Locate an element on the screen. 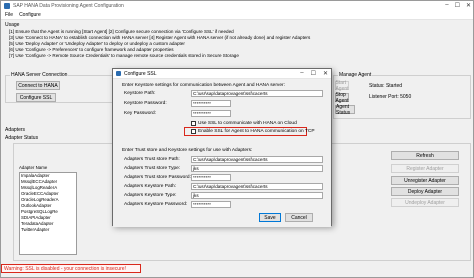 The height and width of the screenshot is (278, 474). keystore-path-input: C:\usr\sap\dataprovagent\ssl\cacerts is located at coordinates (257, 93).